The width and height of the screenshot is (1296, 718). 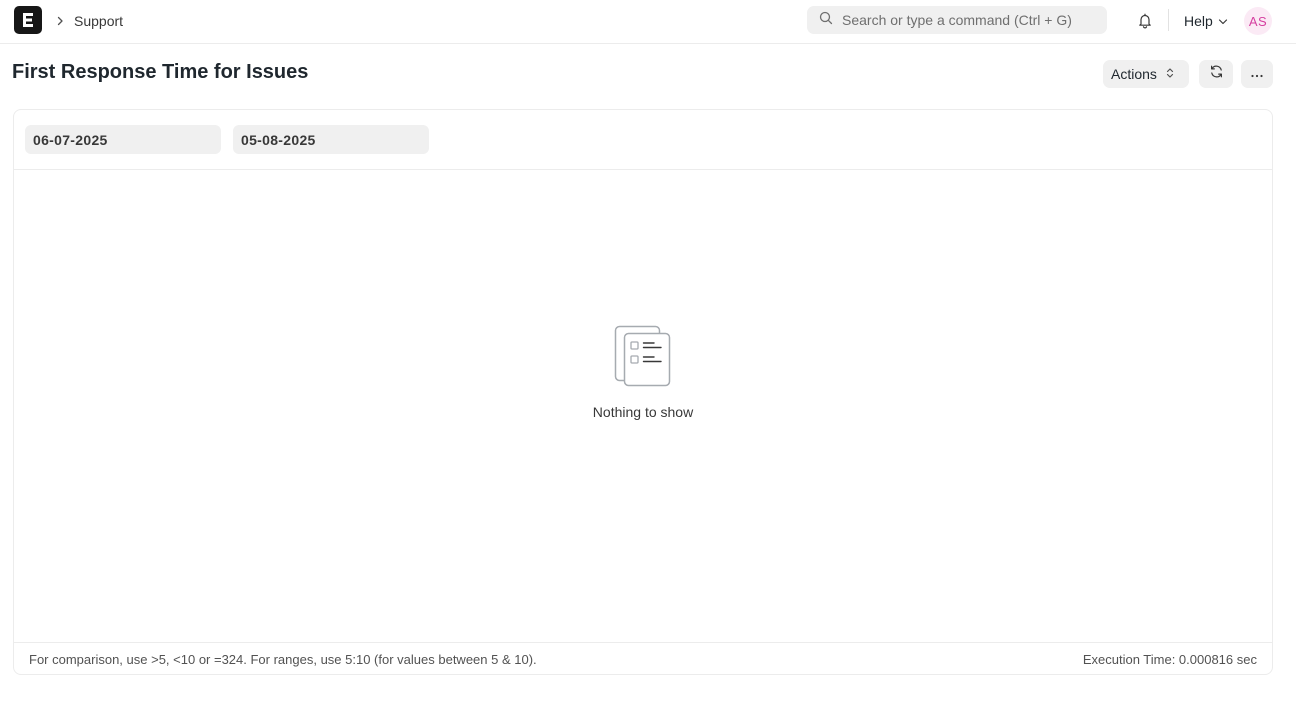 I want to click on bell-icon, so click(x=1145, y=20).